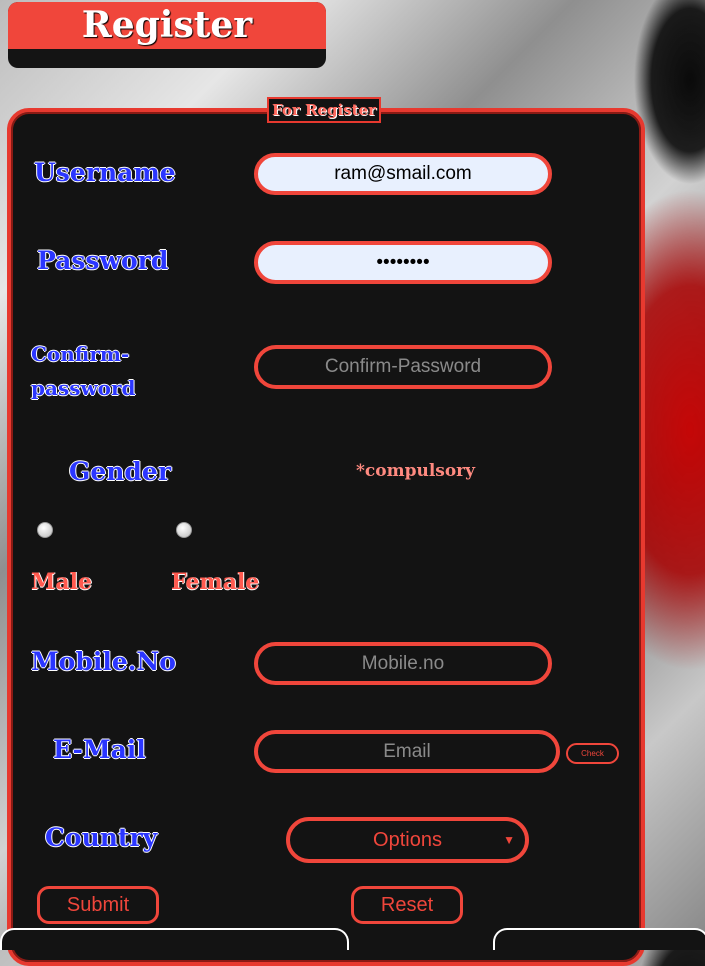 The width and height of the screenshot is (705, 966). What do you see at coordinates (599, 939) in the screenshot?
I see `bottom-panel-edge-right` at bounding box center [599, 939].